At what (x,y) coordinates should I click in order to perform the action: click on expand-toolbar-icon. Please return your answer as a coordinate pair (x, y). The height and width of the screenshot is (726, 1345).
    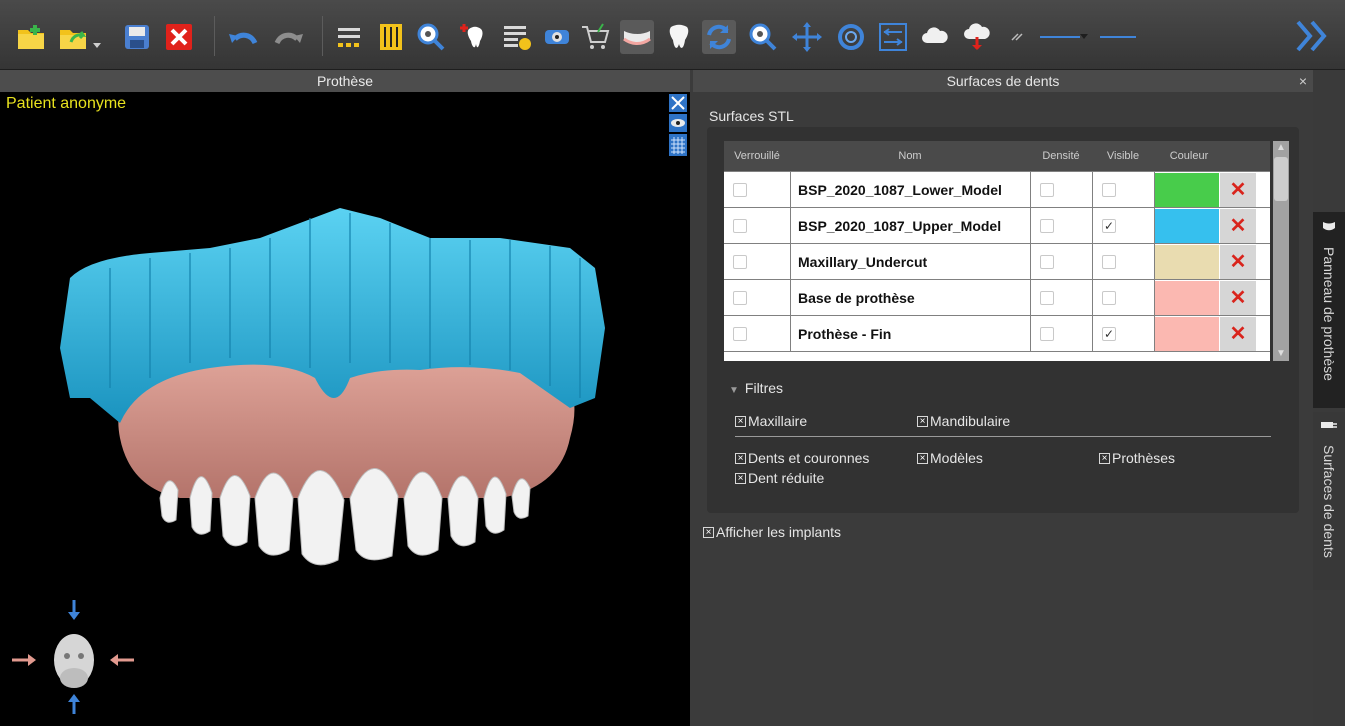
    Looking at the image, I should click on (1312, 36).